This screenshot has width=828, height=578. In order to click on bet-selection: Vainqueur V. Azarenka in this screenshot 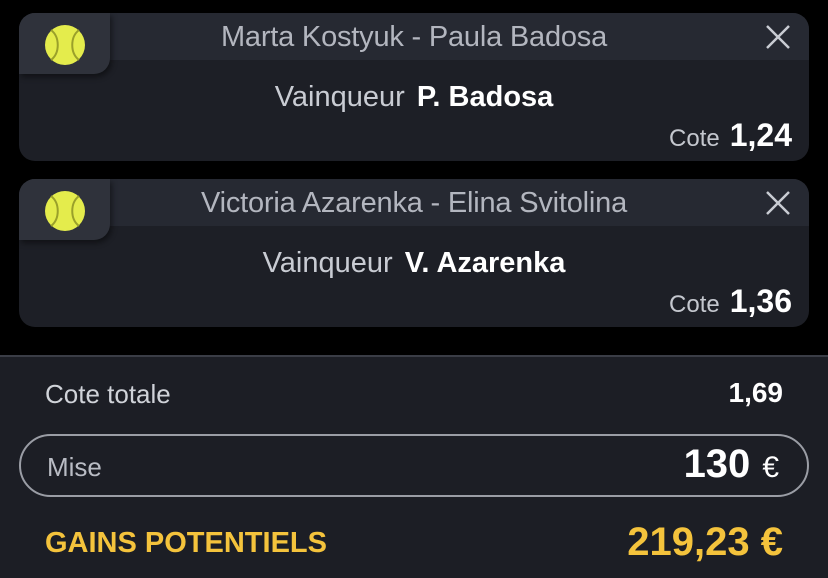, I will do `click(414, 263)`.